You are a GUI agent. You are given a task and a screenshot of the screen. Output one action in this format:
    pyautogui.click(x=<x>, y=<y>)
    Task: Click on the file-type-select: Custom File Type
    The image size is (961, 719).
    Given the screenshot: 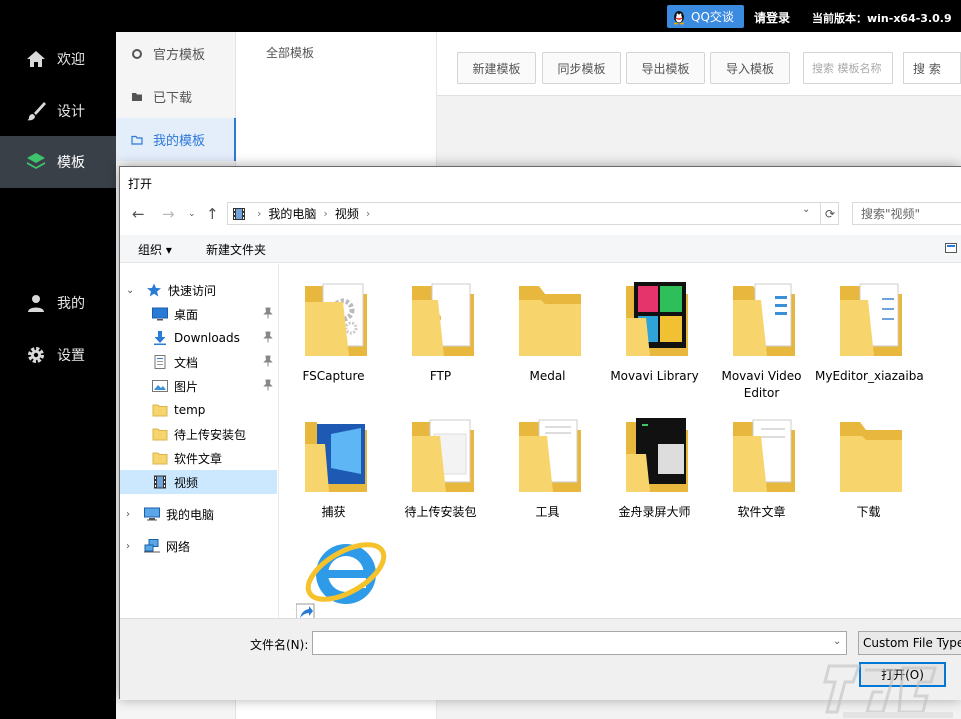 What is the action you would take?
    pyautogui.click(x=909, y=643)
    